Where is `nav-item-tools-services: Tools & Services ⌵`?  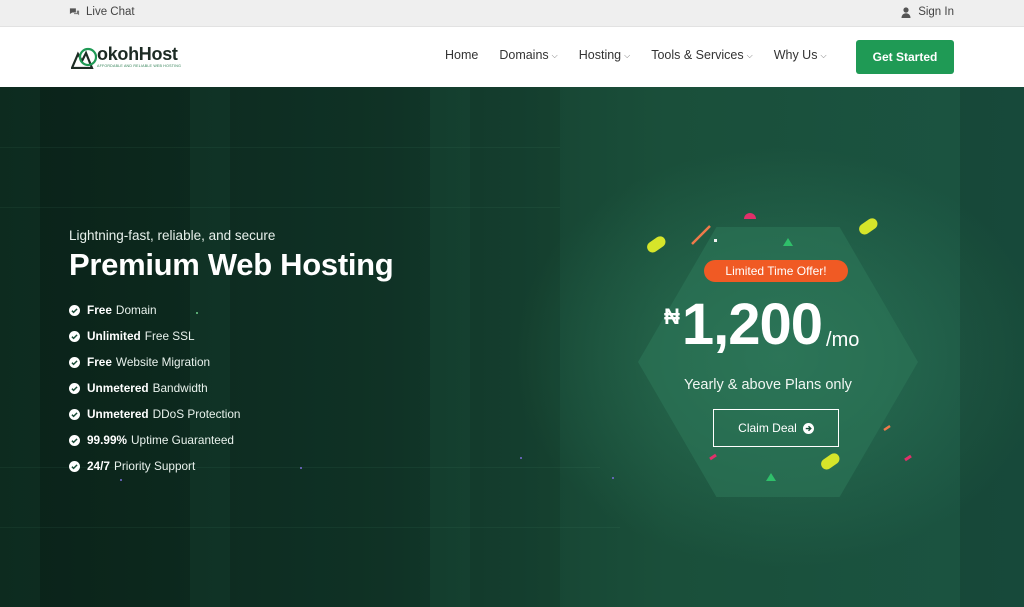 nav-item-tools-services: Tools & Services ⌵ is located at coordinates (701, 55).